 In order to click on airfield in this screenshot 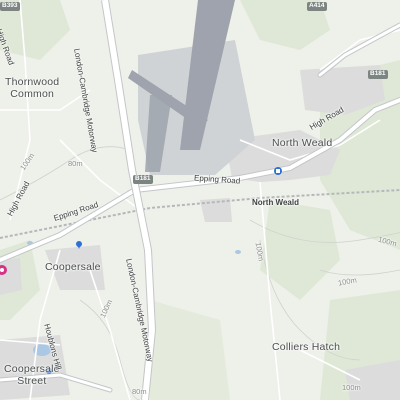, I will do `click(191, 87)`.